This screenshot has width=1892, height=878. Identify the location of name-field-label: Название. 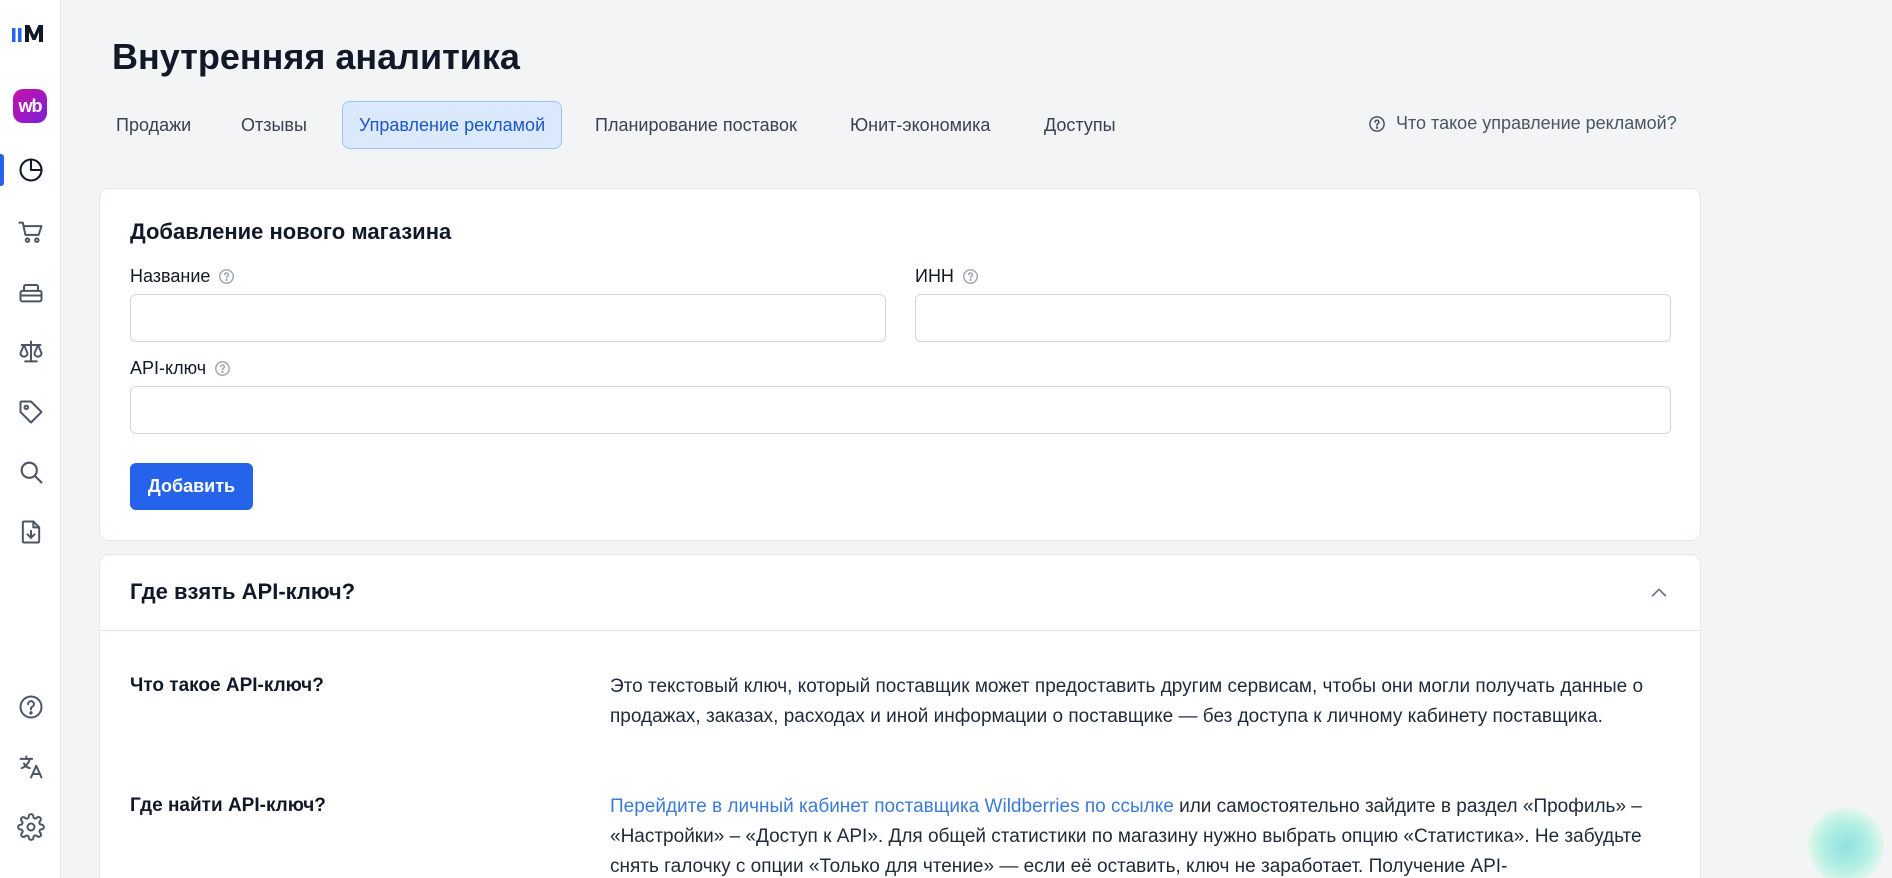
(182, 276).